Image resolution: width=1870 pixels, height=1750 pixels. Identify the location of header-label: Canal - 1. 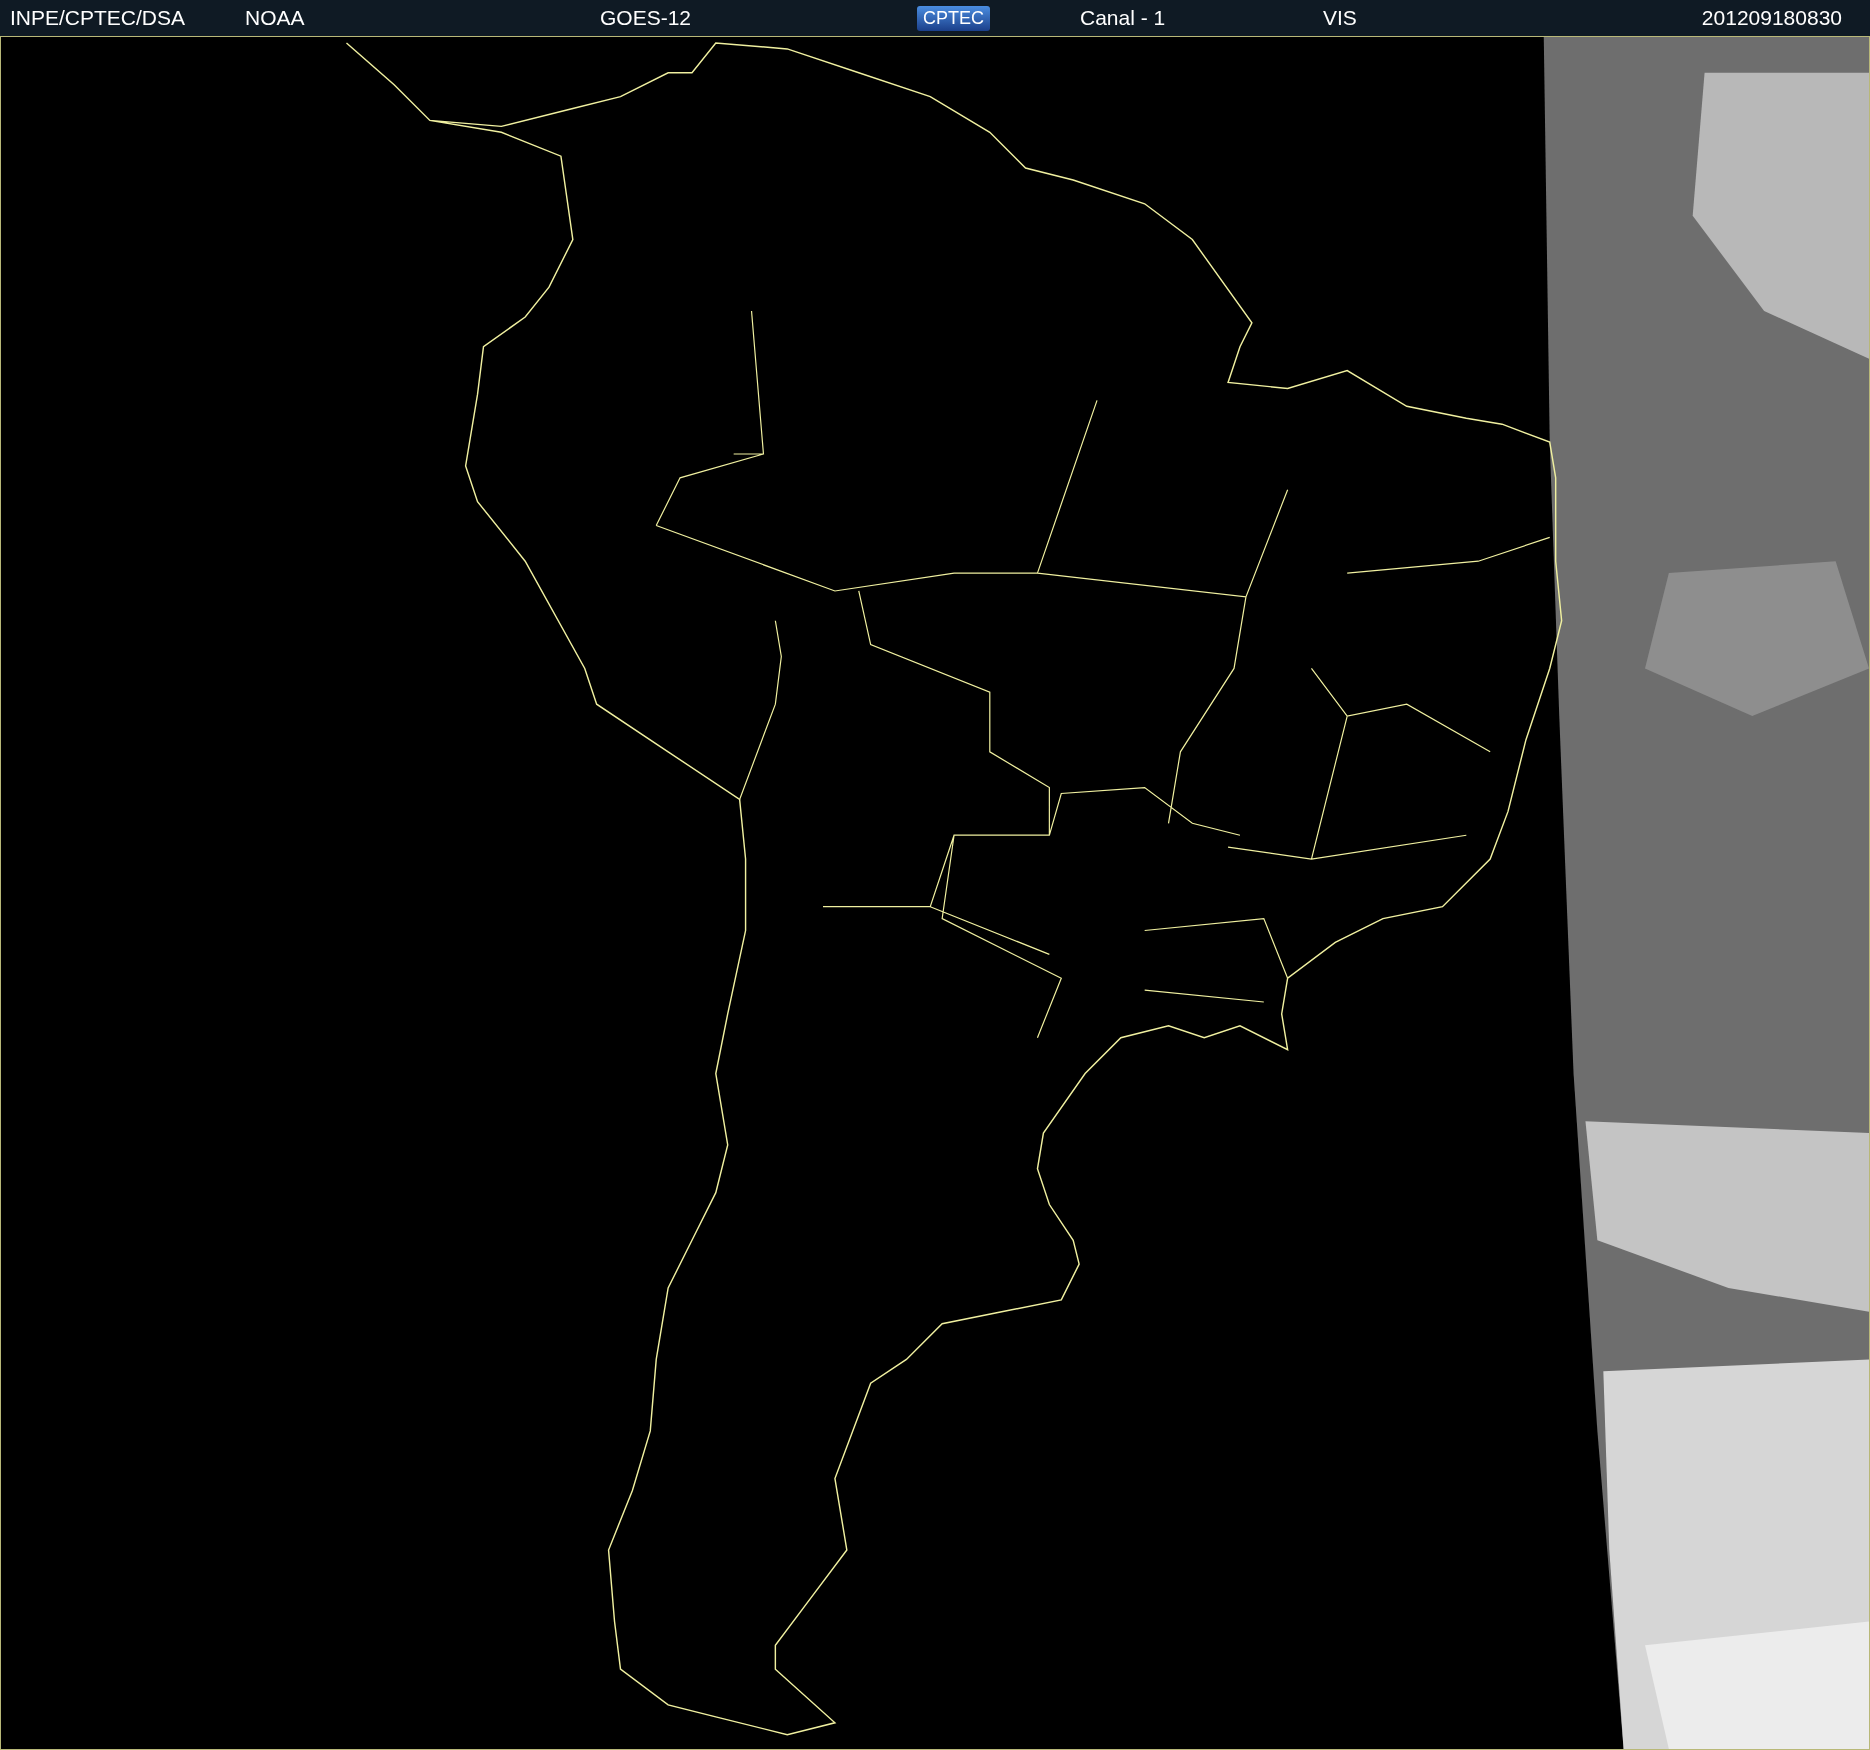
(1123, 17).